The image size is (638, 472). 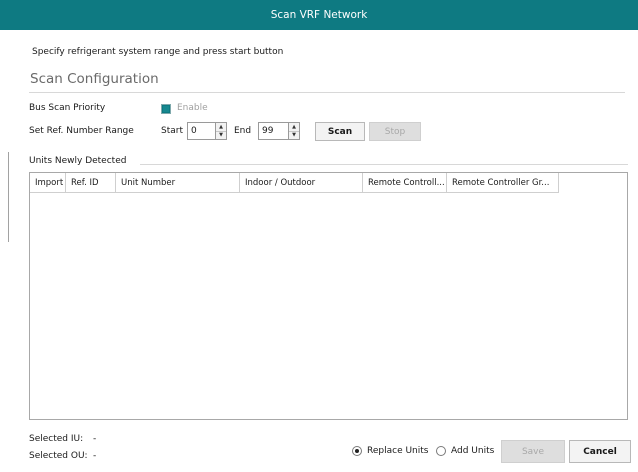 I want to click on start-value: 0, so click(x=201, y=131).